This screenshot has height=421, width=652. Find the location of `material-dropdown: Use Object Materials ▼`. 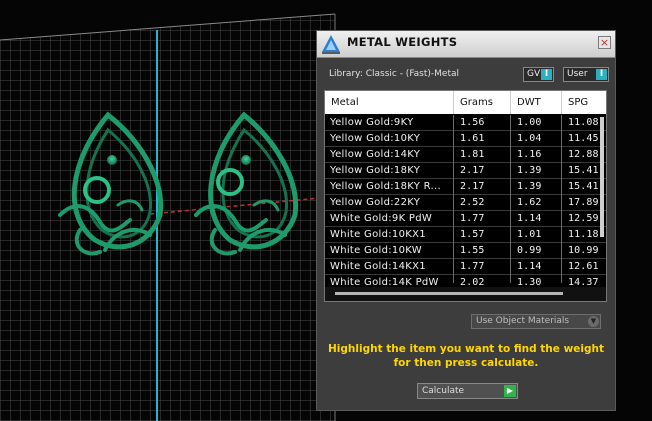

material-dropdown: Use Object Materials ▼ is located at coordinates (536, 321).